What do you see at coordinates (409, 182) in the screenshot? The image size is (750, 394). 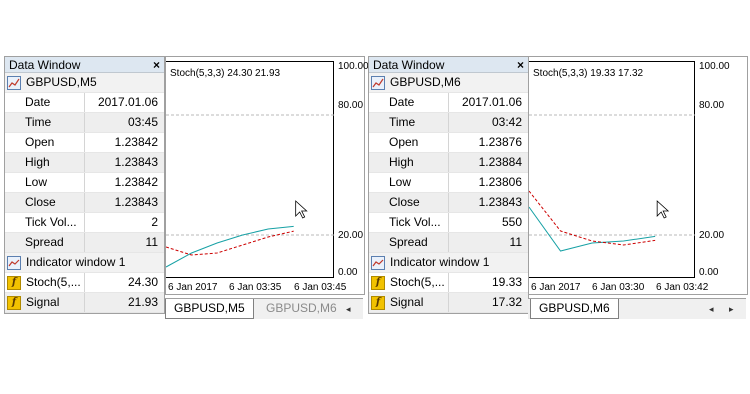 I see `row-key: Low` at bounding box center [409, 182].